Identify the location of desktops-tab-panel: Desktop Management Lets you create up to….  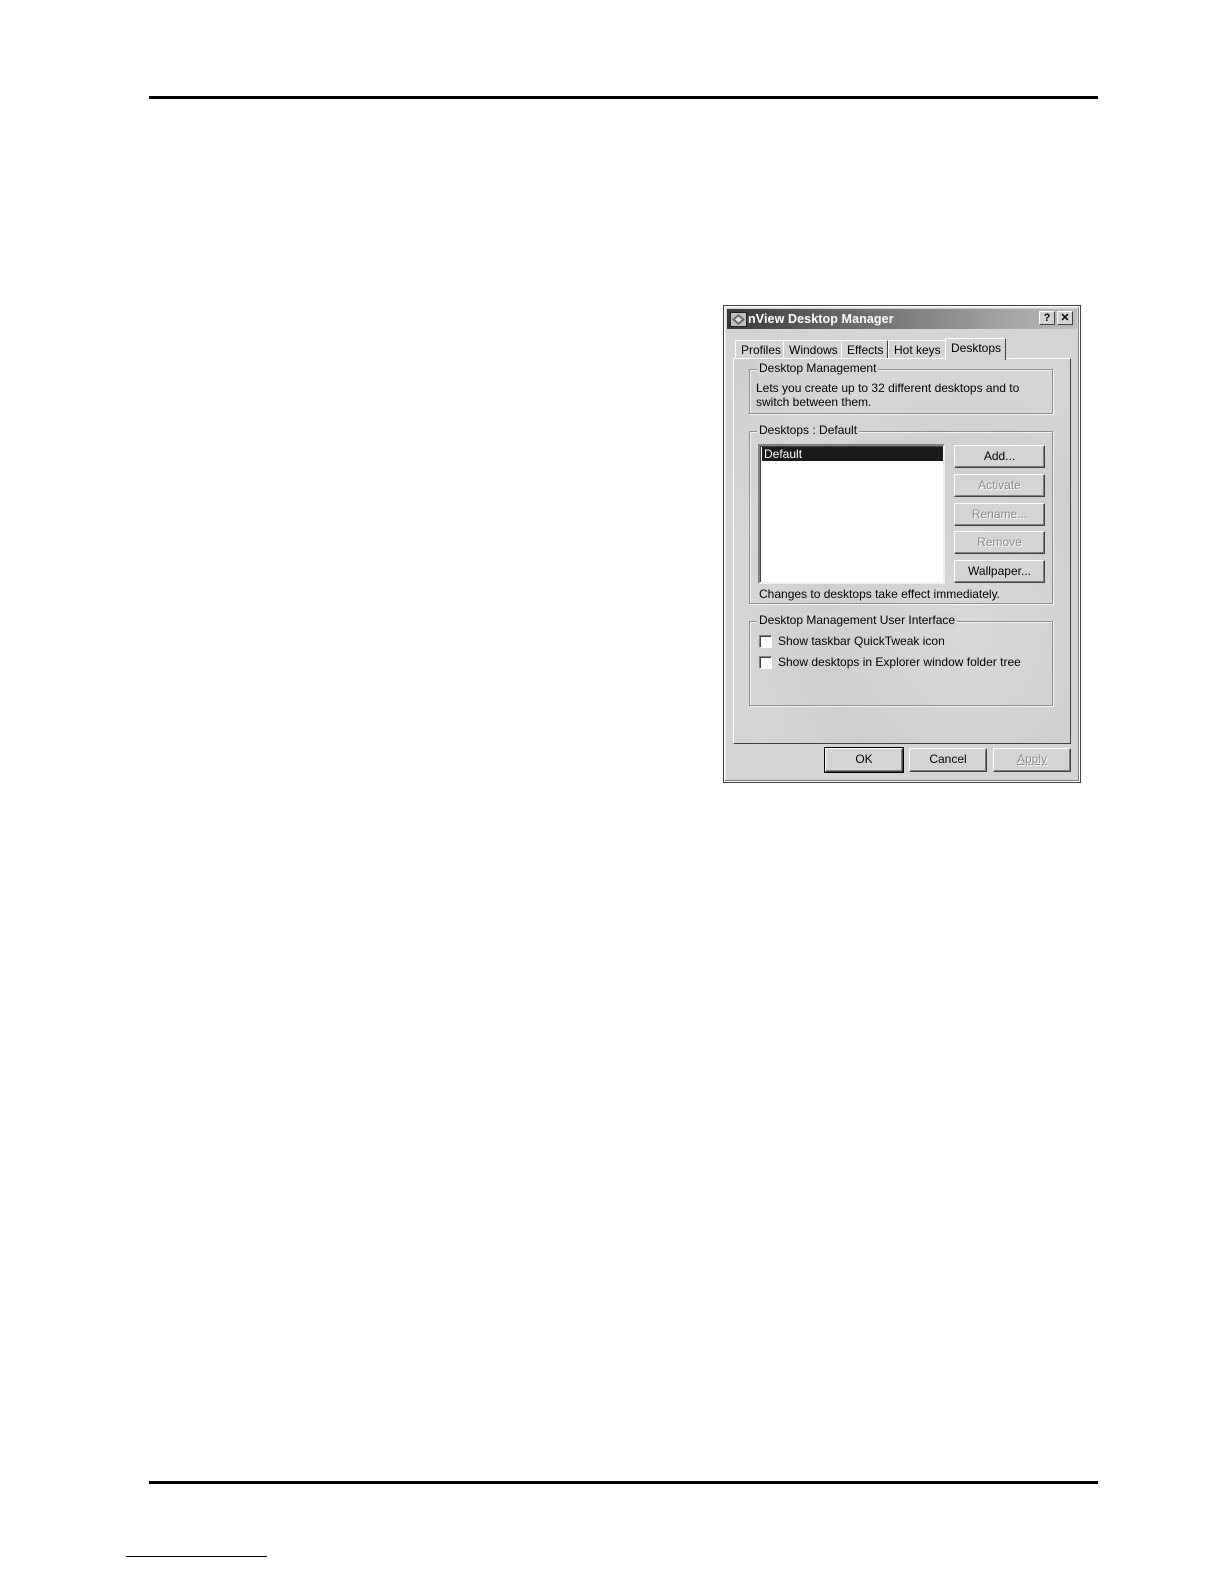
(902, 551).